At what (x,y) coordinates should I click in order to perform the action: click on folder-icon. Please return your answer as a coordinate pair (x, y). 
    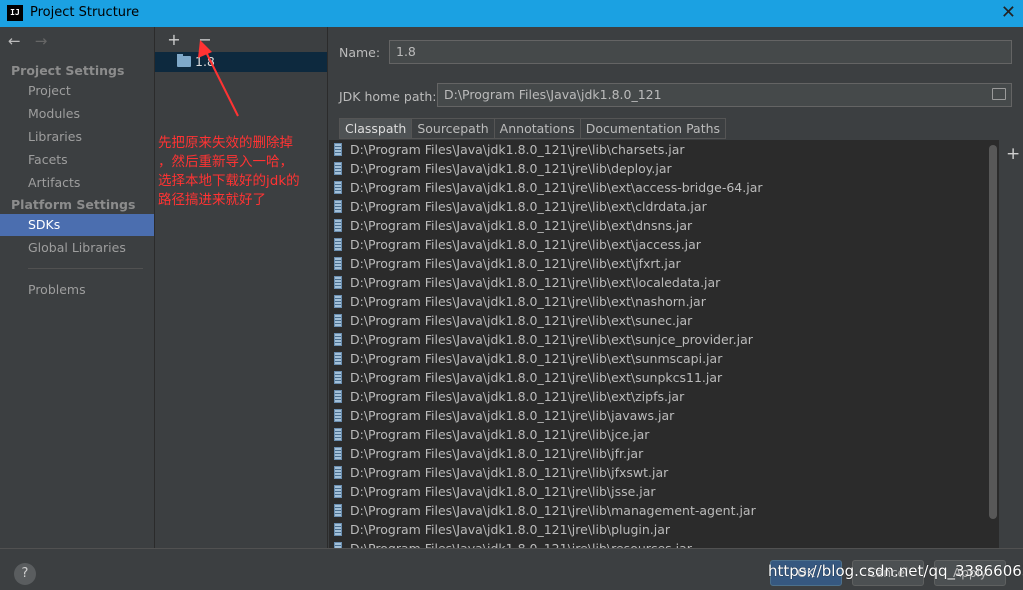
    Looking at the image, I should click on (184, 60).